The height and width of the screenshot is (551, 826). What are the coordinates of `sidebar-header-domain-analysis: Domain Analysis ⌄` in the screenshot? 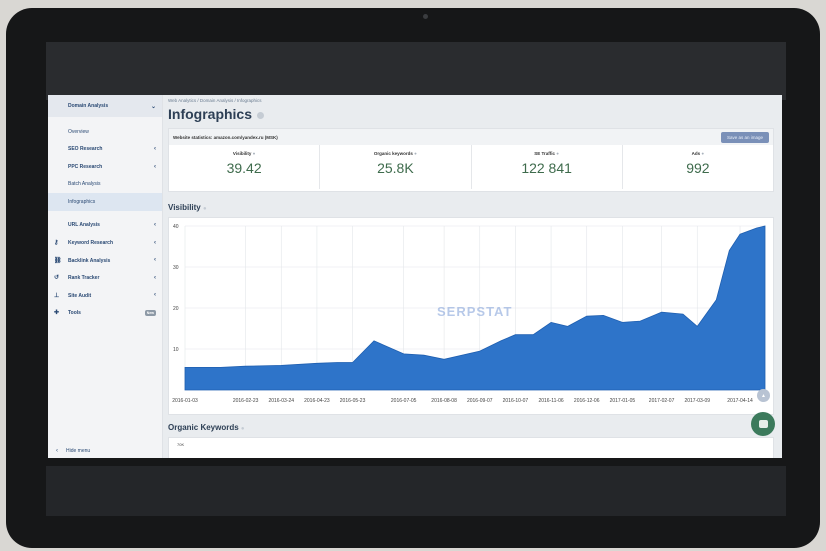 It's located at (105, 106).